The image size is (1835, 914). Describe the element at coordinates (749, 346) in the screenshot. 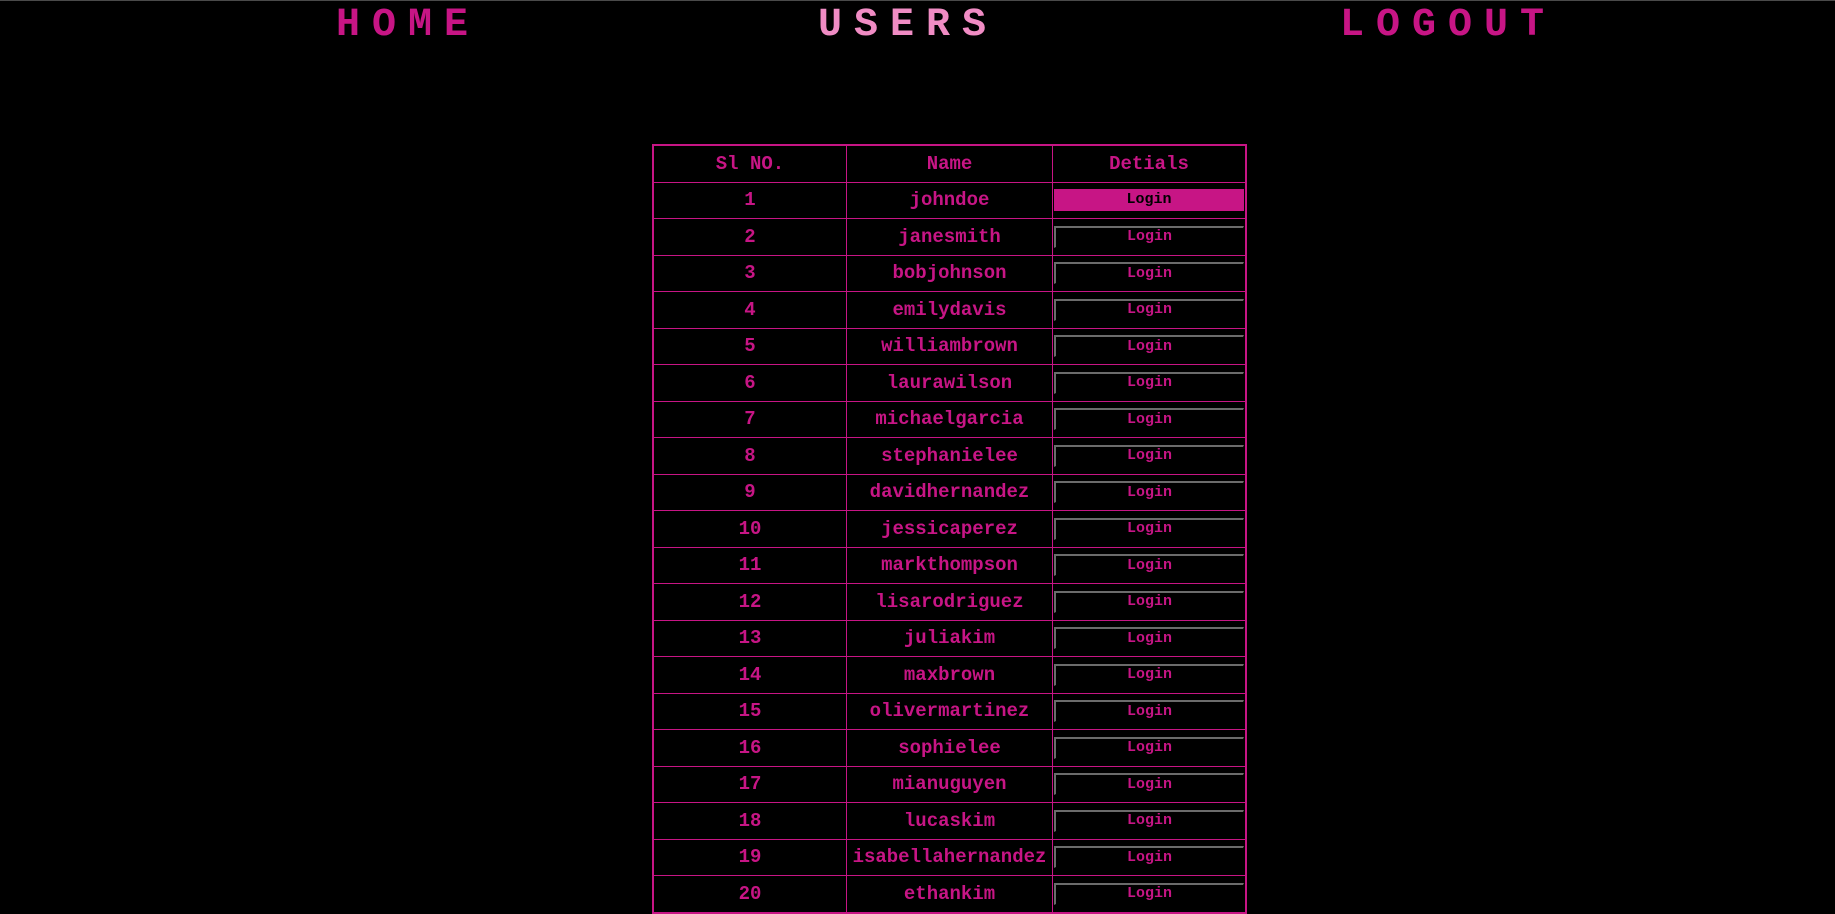

I see `row-sl-no: 5` at that location.